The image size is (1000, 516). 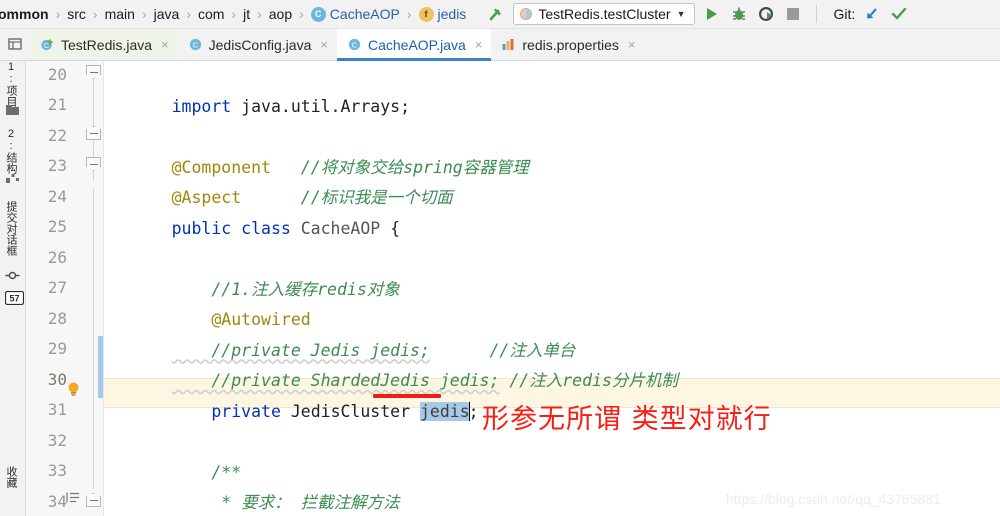 What do you see at coordinates (872, 14) in the screenshot?
I see `git-update-icon` at bounding box center [872, 14].